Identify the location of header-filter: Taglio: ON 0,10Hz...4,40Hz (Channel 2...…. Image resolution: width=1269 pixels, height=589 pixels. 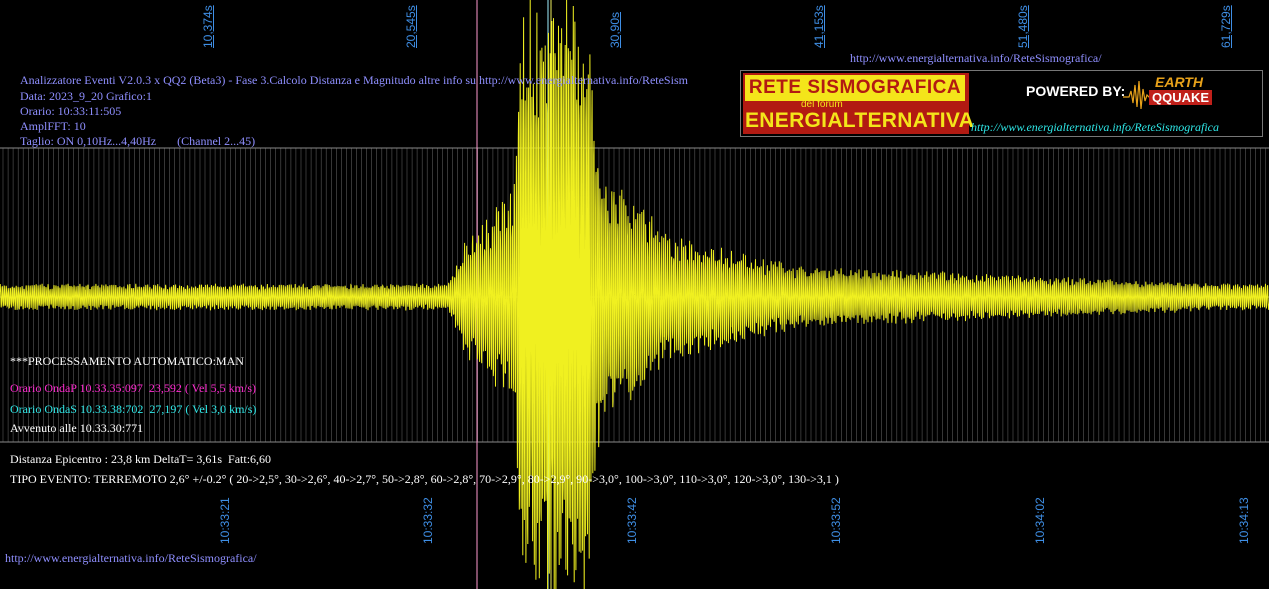
(138, 141).